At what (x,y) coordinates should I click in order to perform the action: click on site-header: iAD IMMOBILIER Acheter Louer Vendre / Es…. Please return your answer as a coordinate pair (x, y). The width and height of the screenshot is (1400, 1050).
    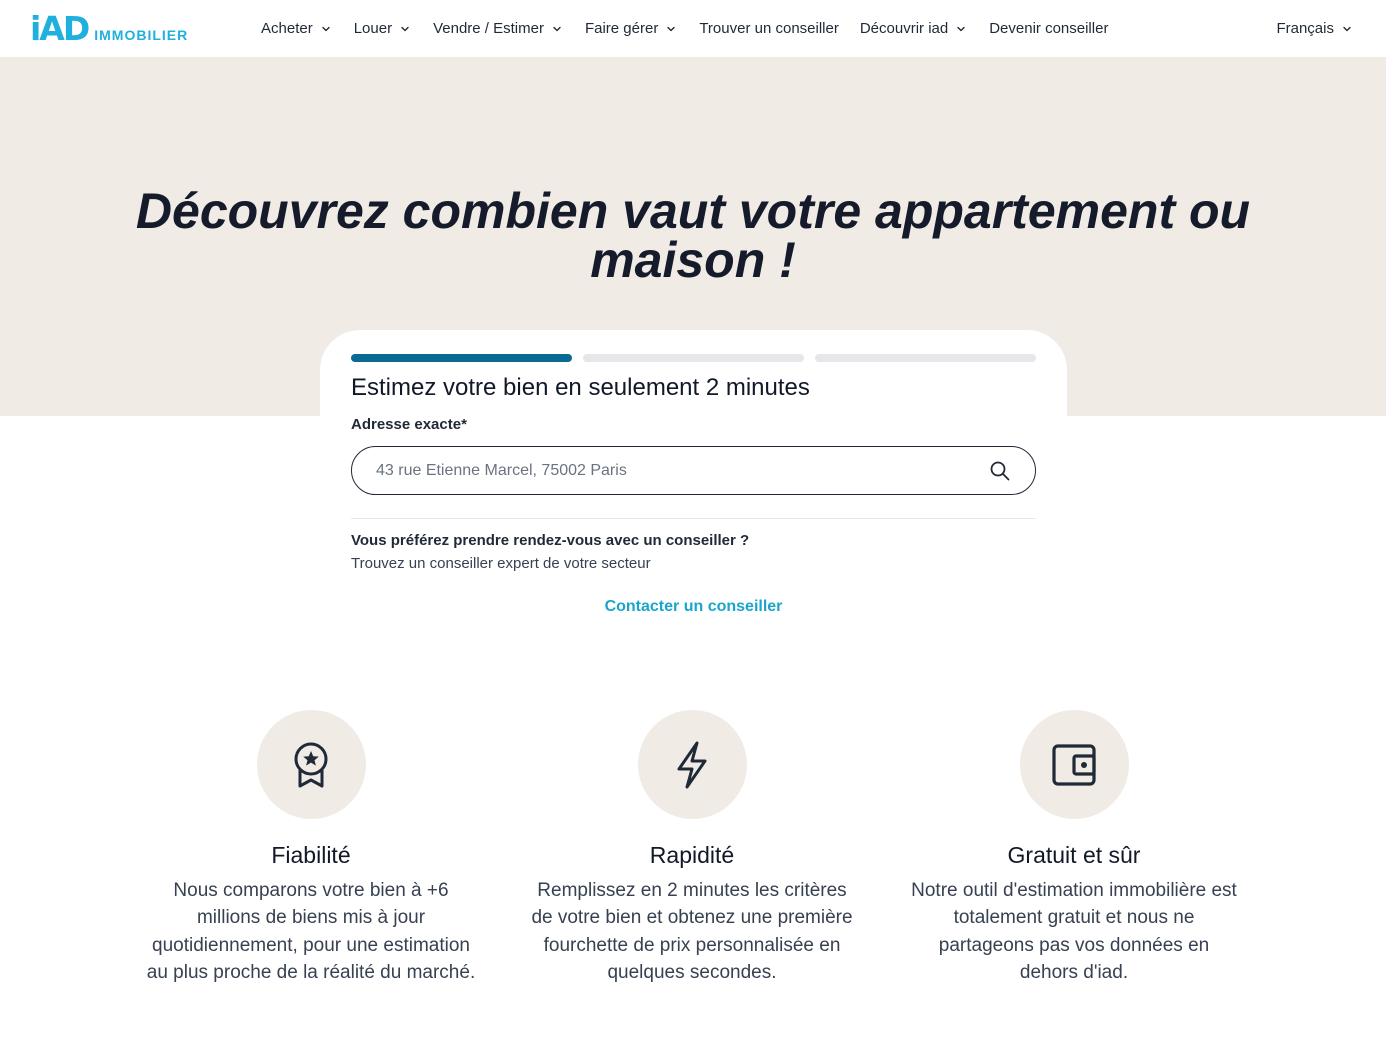
    Looking at the image, I should click on (700, 28).